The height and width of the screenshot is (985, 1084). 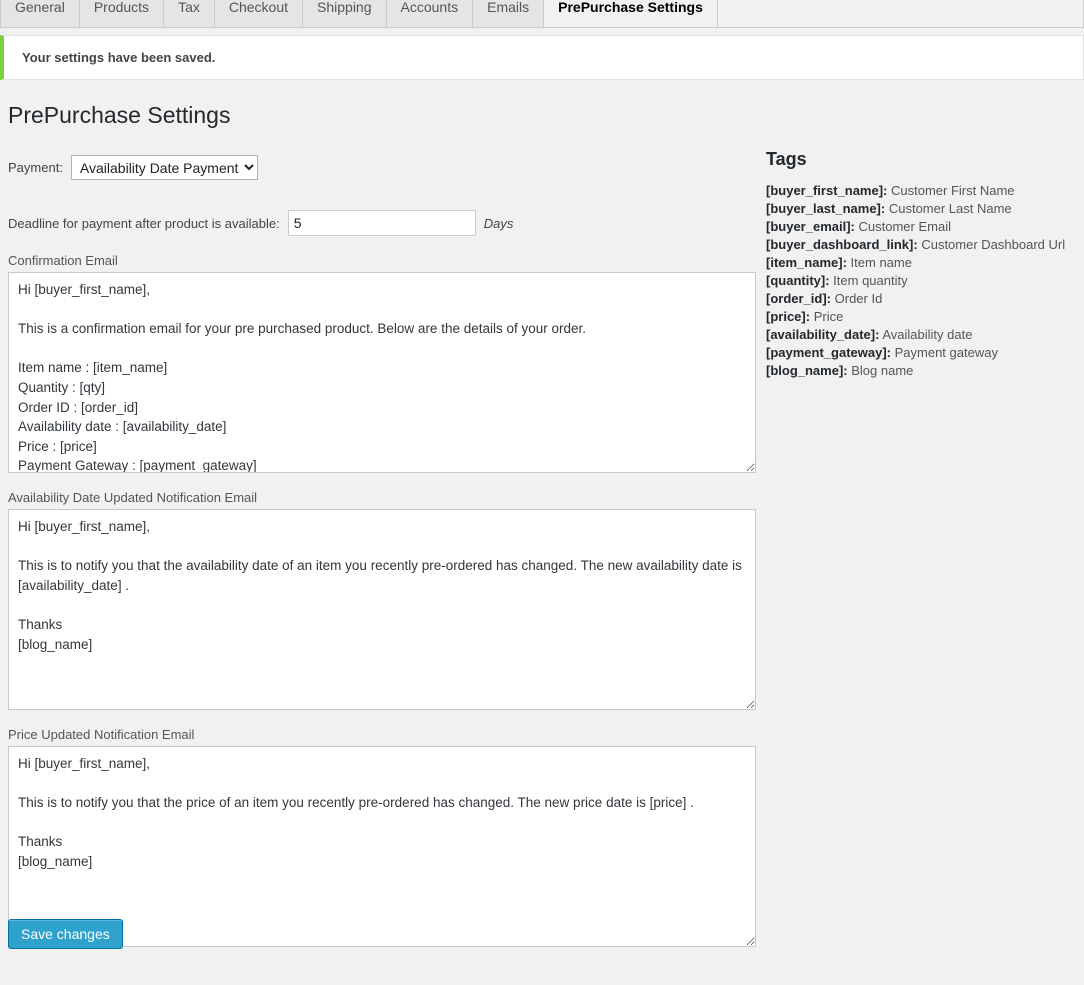 What do you see at coordinates (164, 167) in the screenshot?
I see `payment-select: Availability Date Payment` at bounding box center [164, 167].